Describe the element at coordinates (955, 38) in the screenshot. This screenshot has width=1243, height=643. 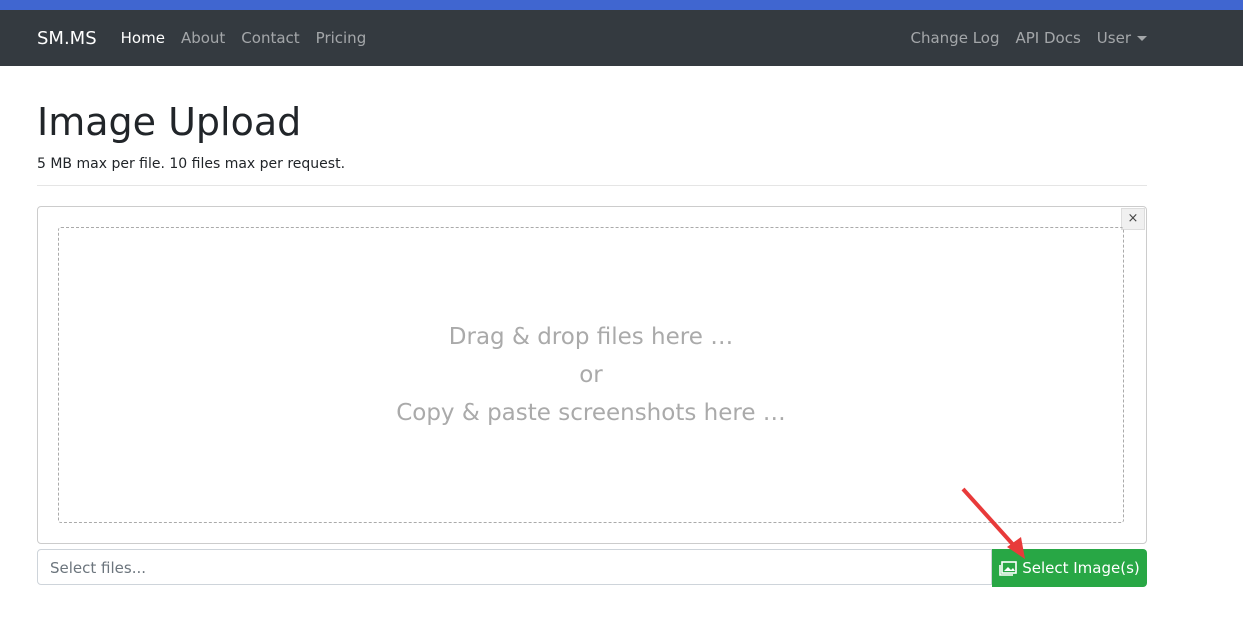
I see `nav-change-log: Change Log` at that location.